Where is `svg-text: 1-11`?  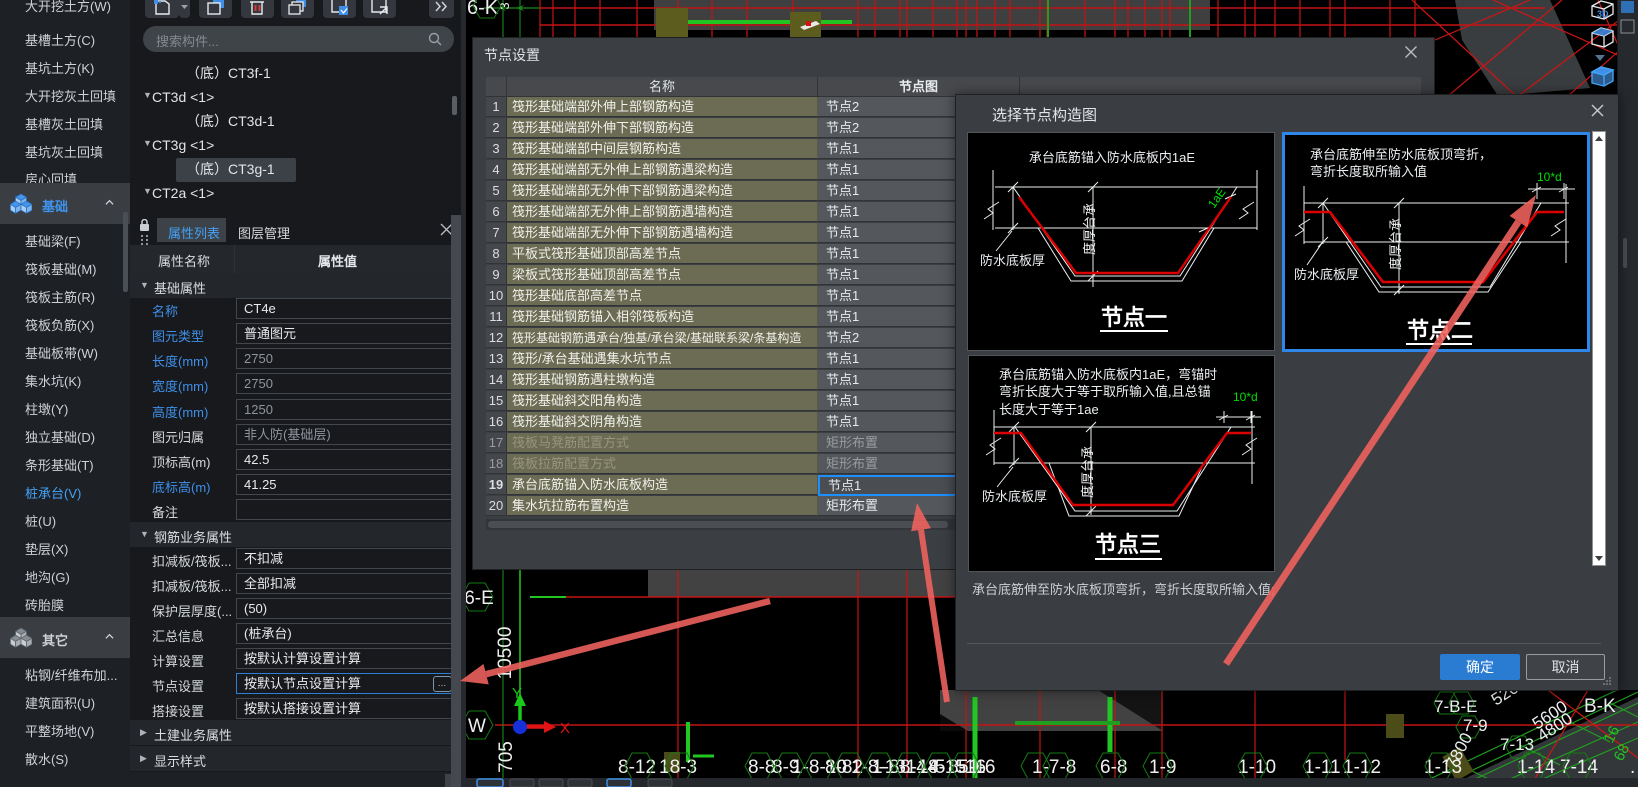 svg-text: 1-11 is located at coordinates (1322, 767).